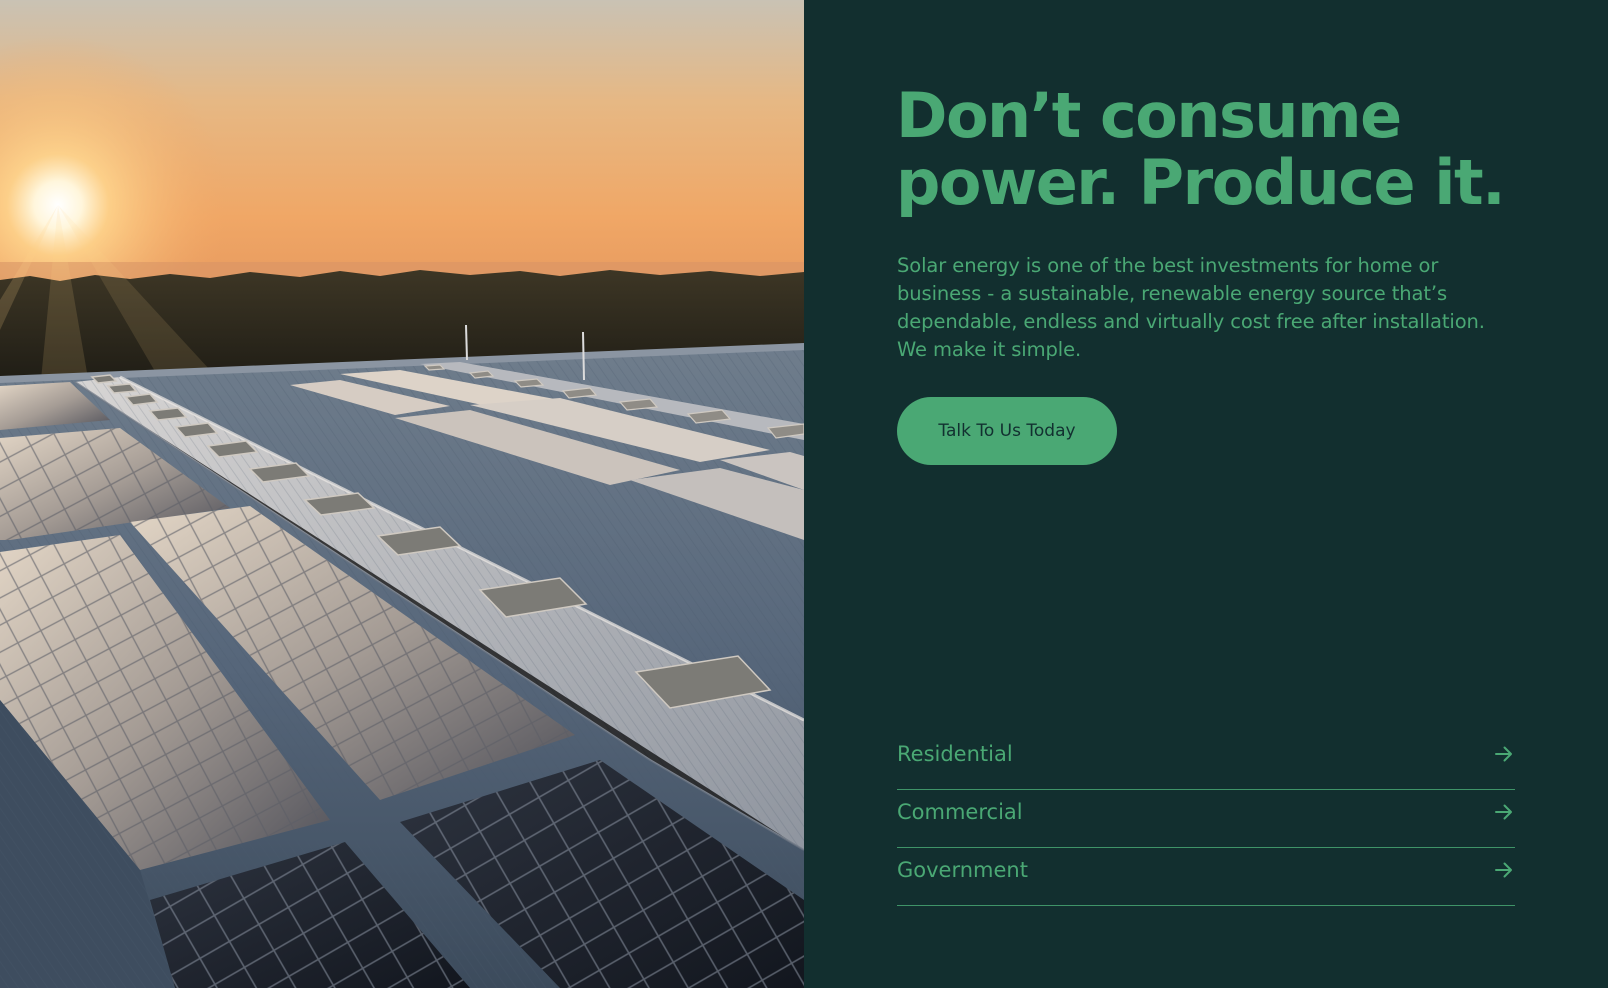 The height and width of the screenshot is (988, 1608). I want to click on sector-link-residential: Residential, so click(1206, 761).